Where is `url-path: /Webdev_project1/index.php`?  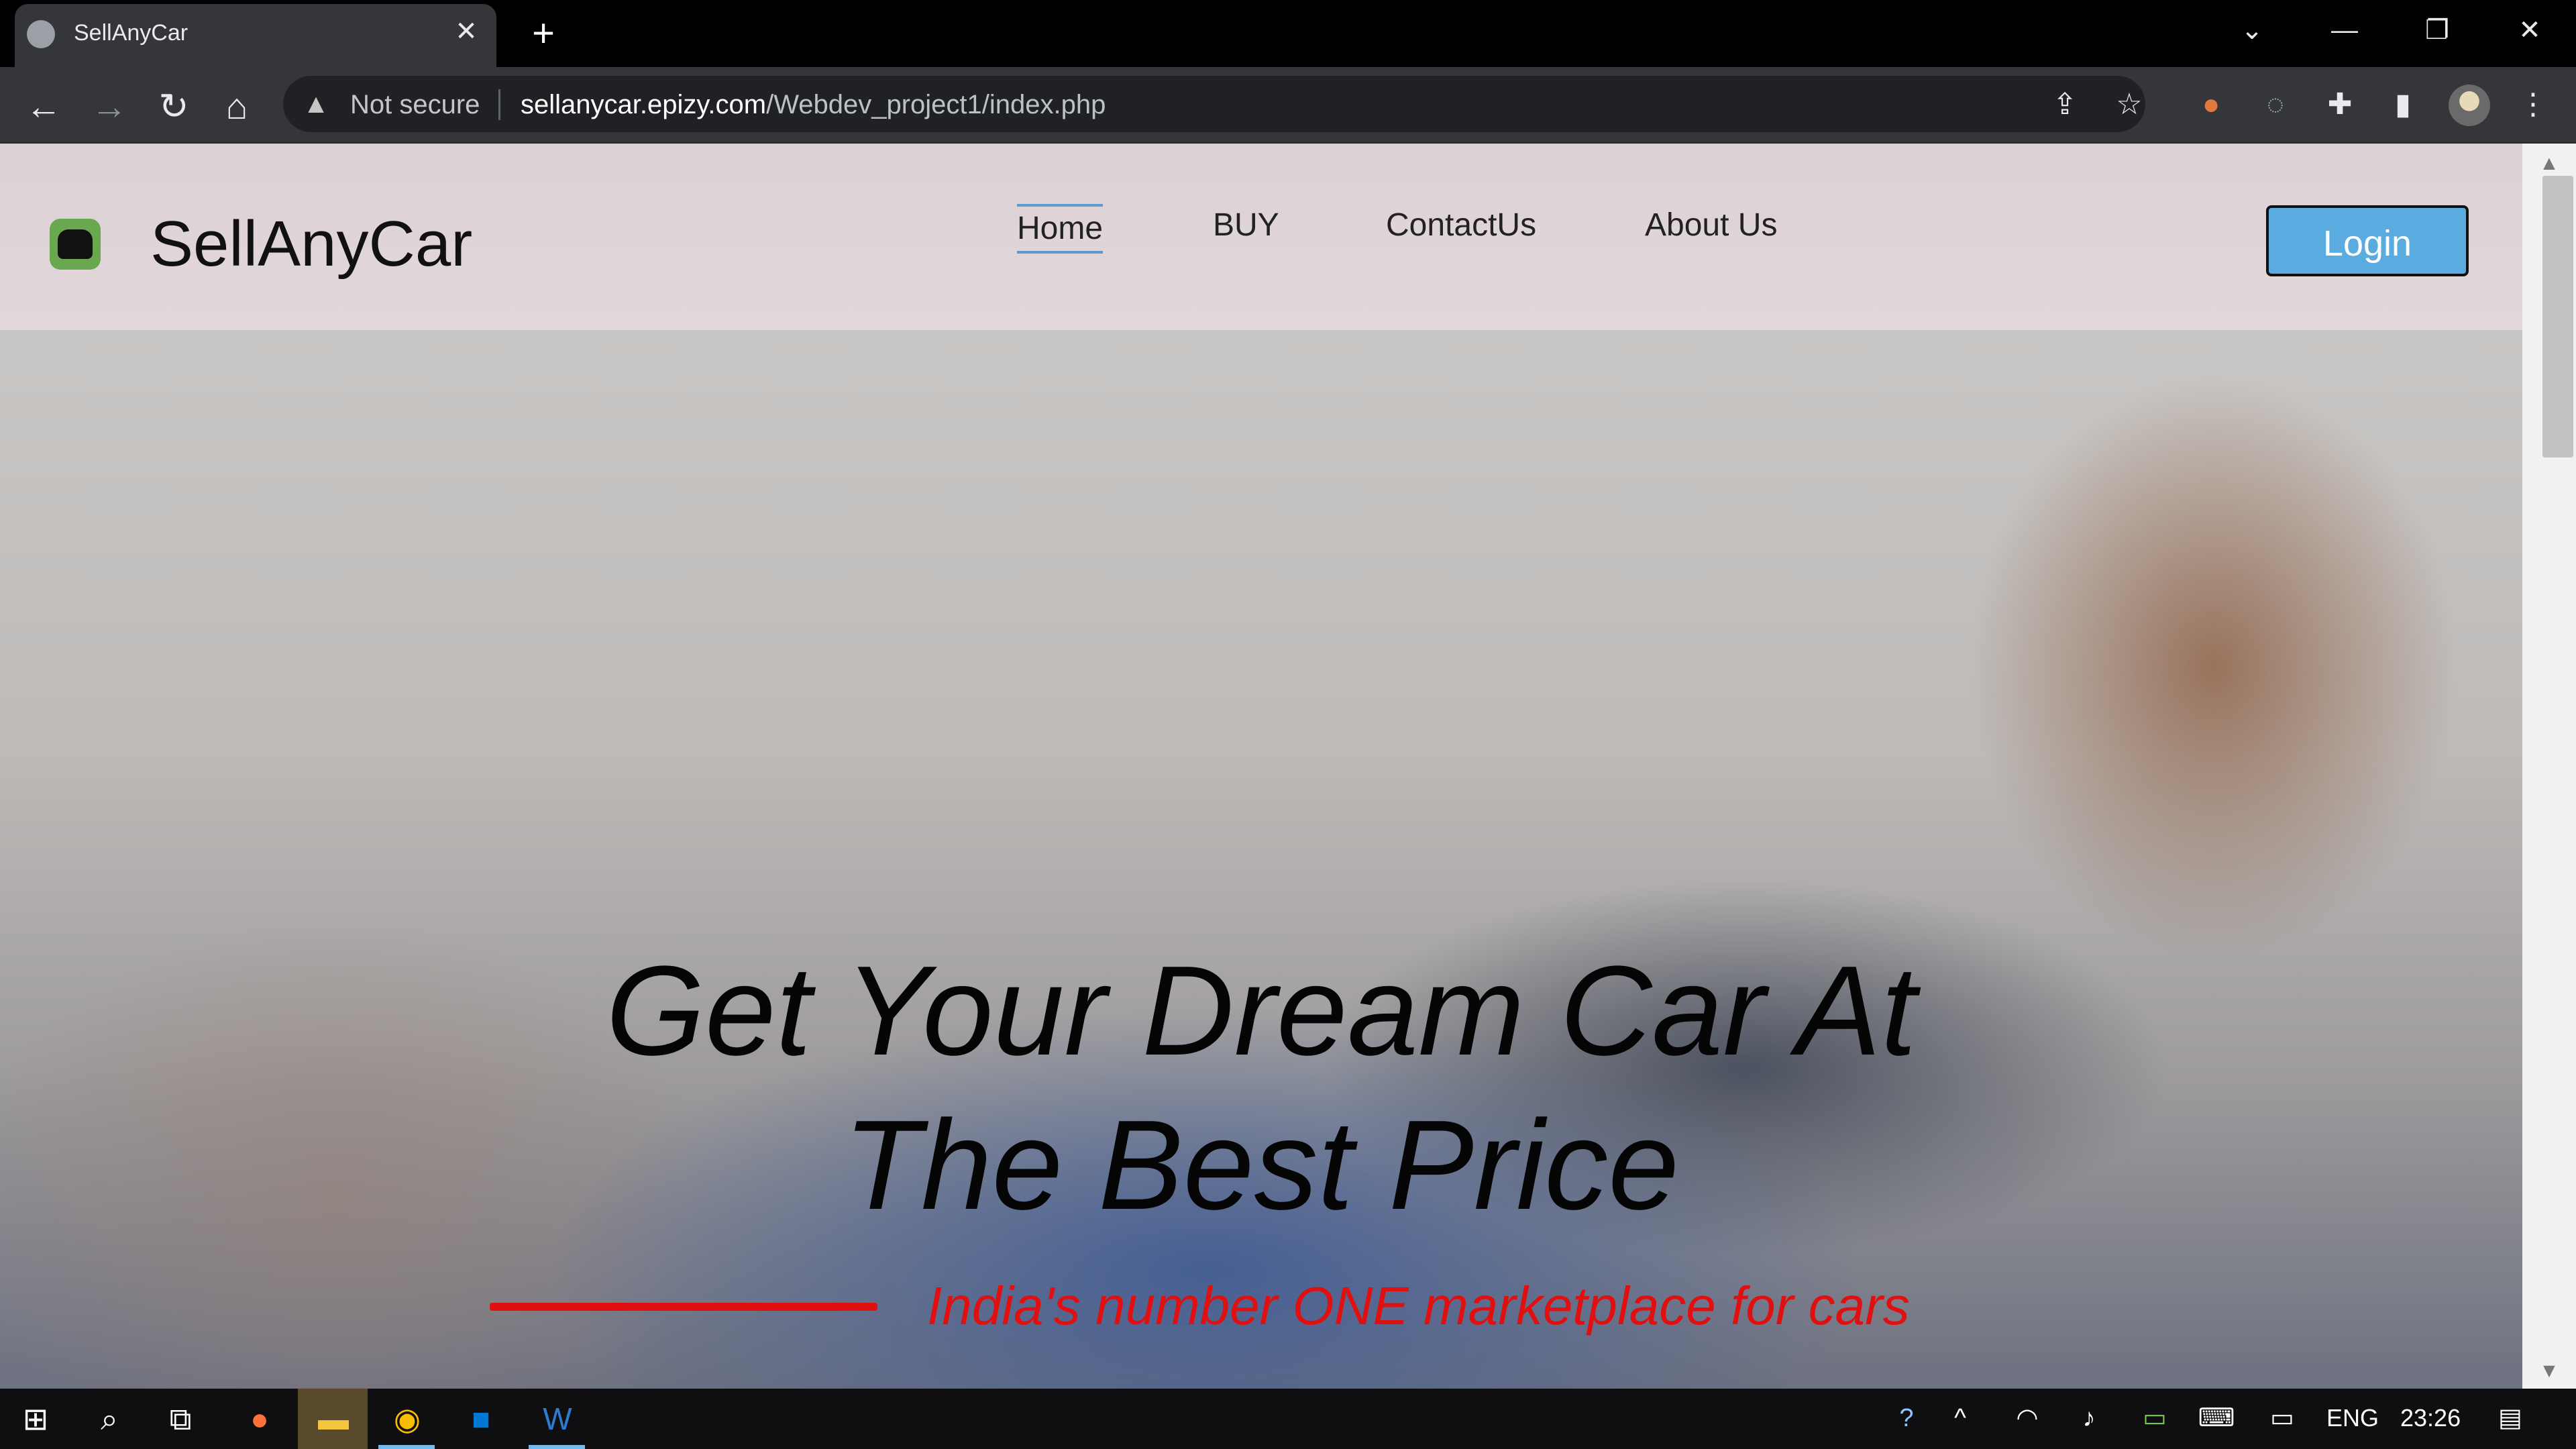
url-path: /Webdev_project1/index.php is located at coordinates (936, 104).